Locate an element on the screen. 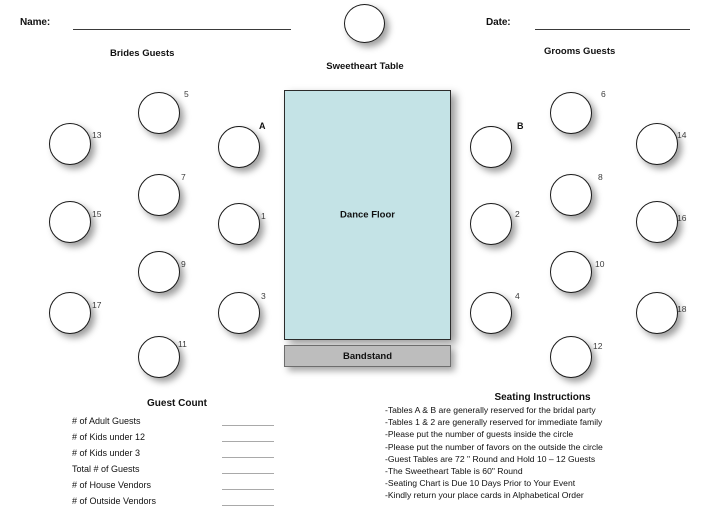 This screenshot has width=705, height=507. guest-table-label-11: 11 is located at coordinates (182, 344).